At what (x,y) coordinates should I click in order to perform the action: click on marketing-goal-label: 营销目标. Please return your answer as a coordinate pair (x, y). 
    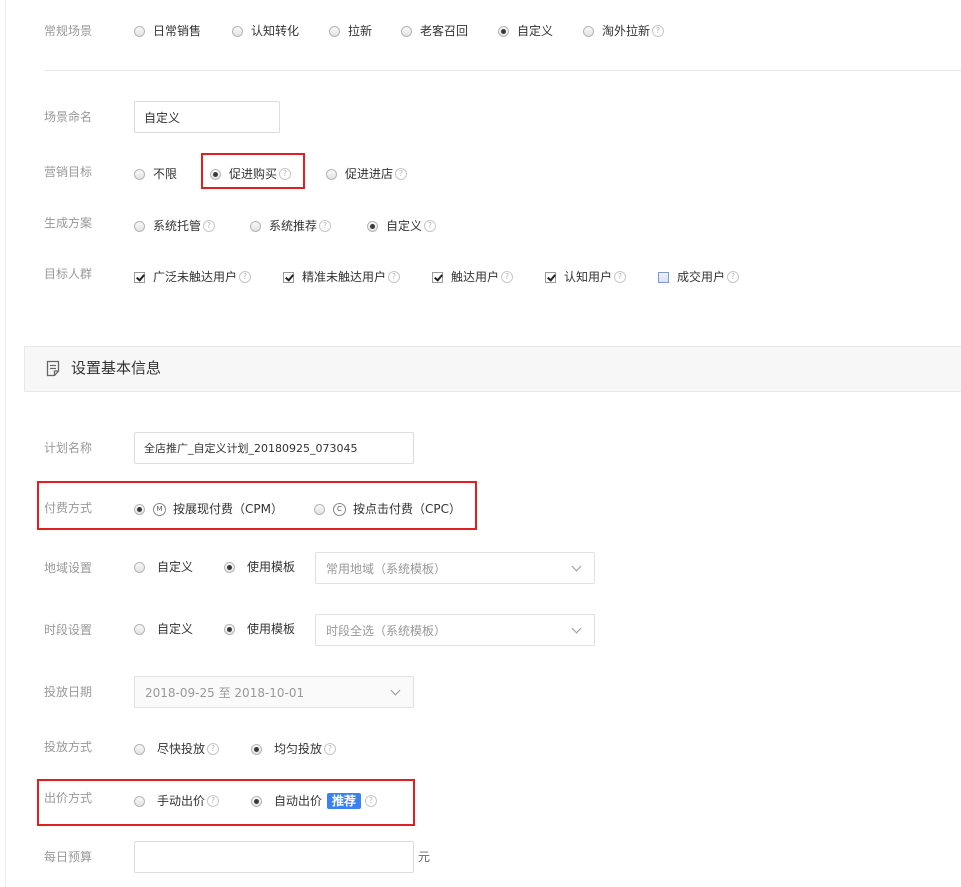
    Looking at the image, I should click on (68, 172).